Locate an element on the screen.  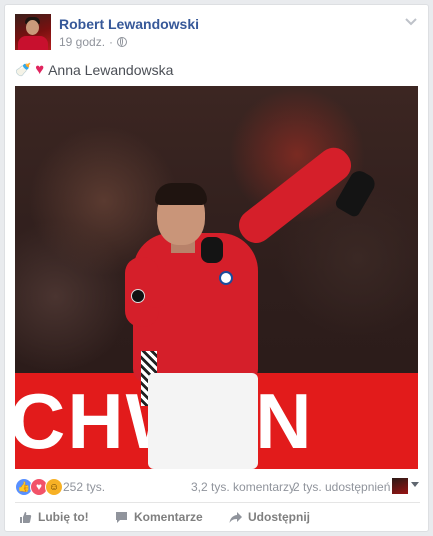
share-button: Udostępnij is located at coordinates (269, 517).